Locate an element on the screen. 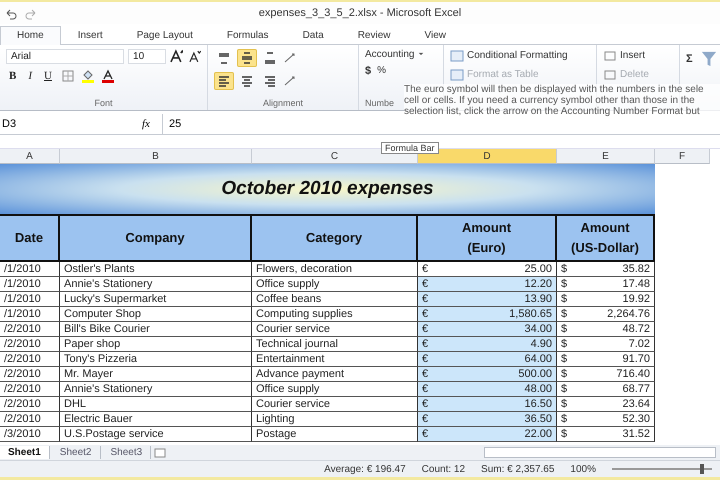 This screenshot has height=480, width=720. table-cell: $ 7.02 is located at coordinates (606, 344).